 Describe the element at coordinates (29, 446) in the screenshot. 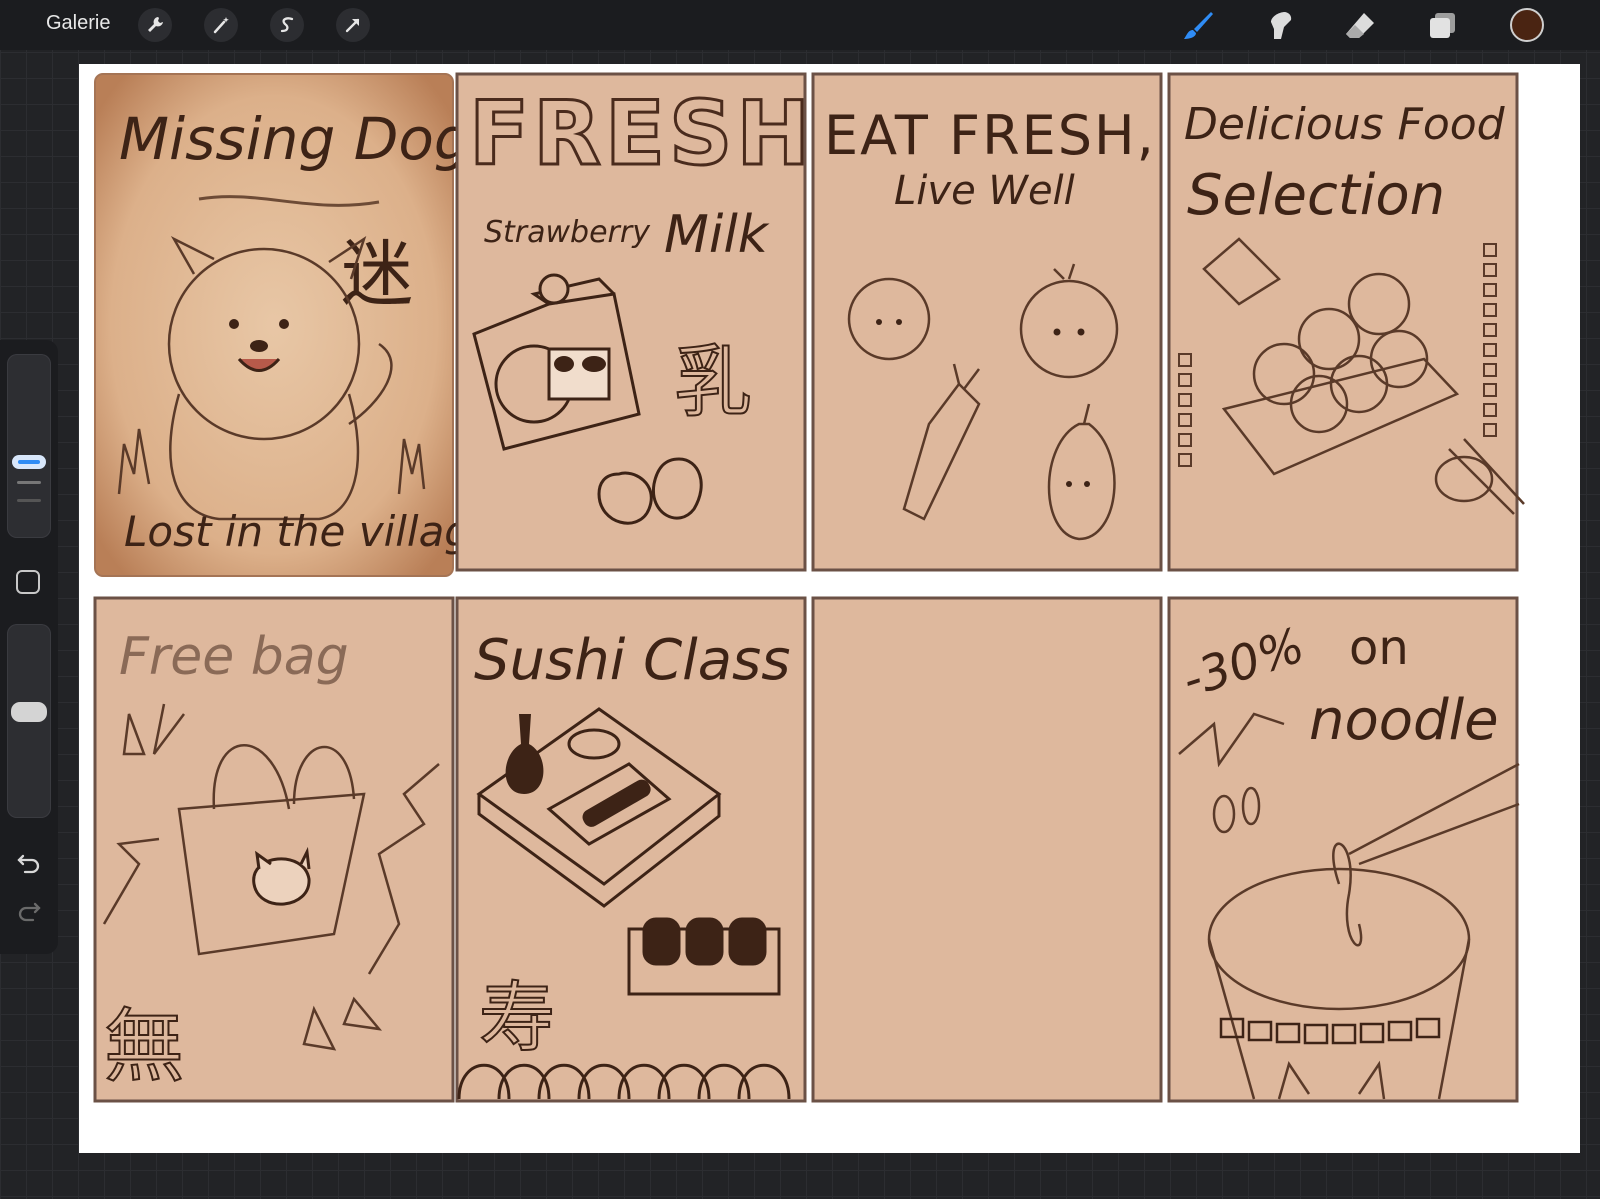

I see `brush-size-slider` at that location.